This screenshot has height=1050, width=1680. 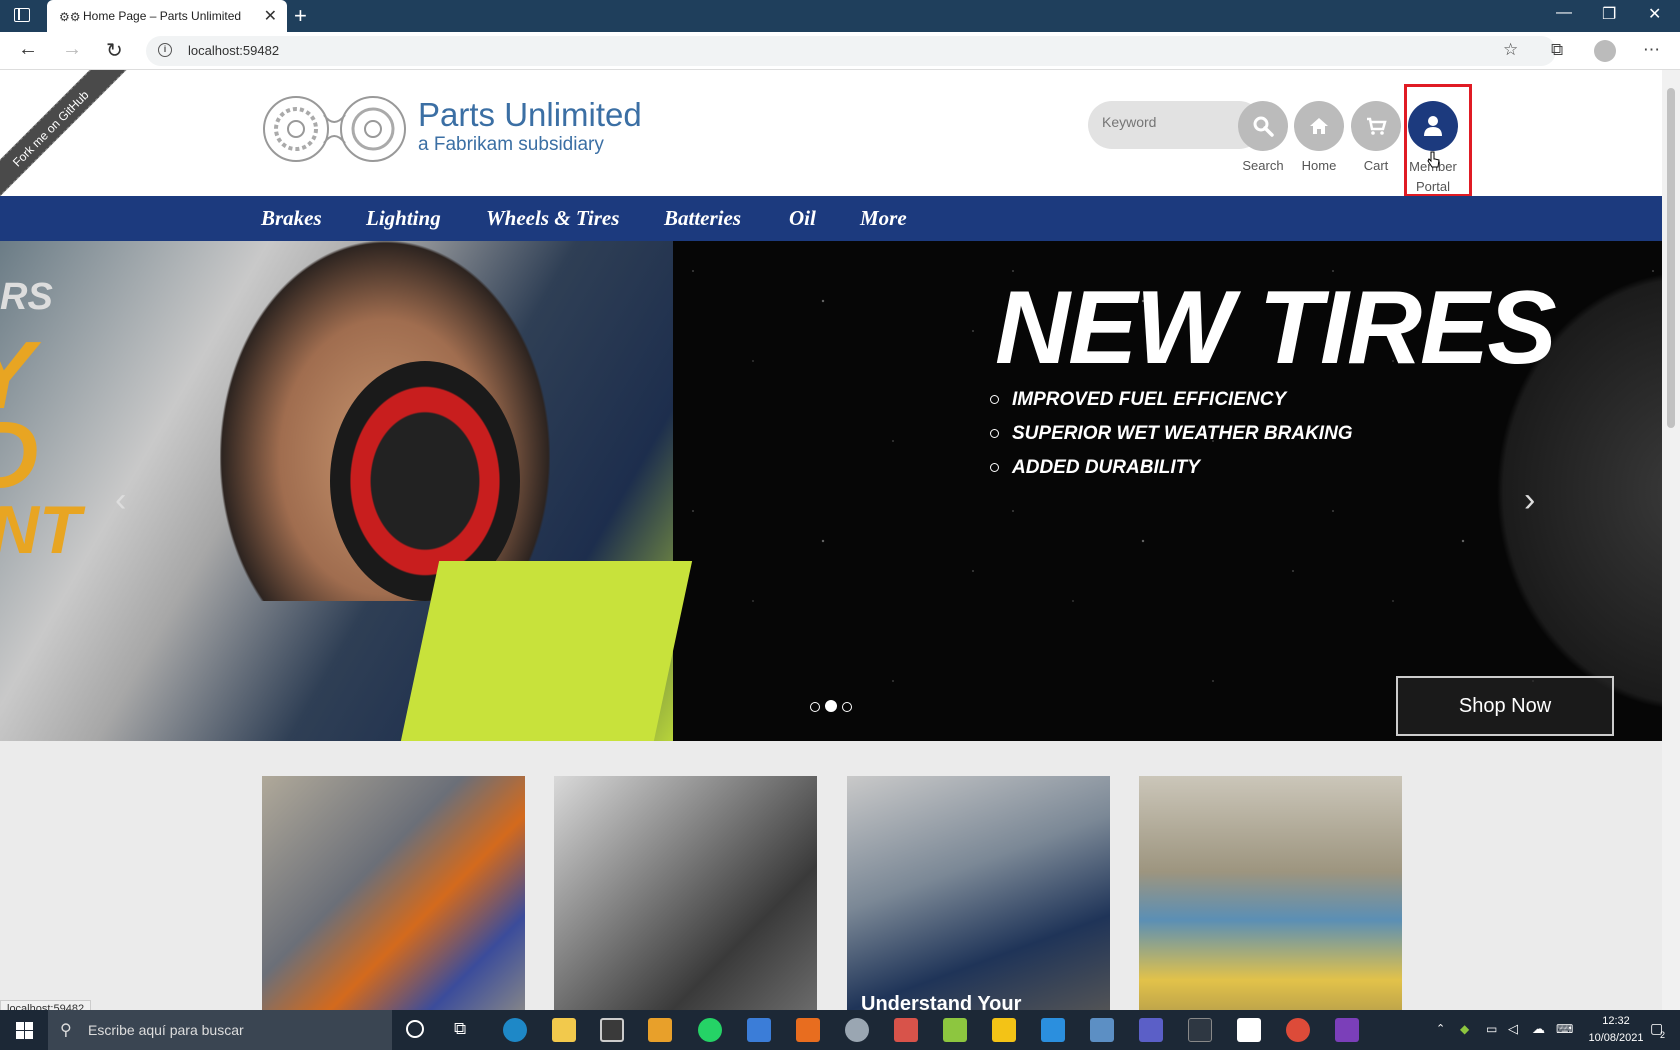 I want to click on carousel-indicators, so click(x=833, y=708).